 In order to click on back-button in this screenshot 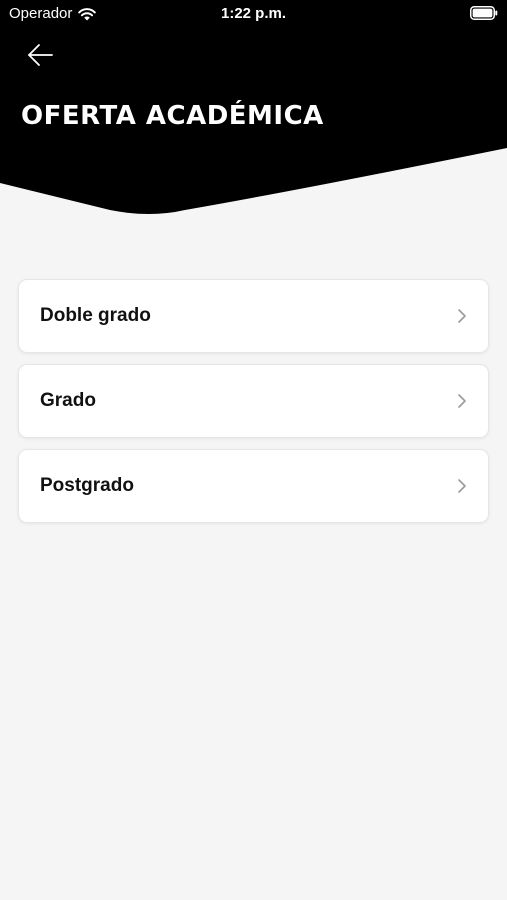, I will do `click(40, 55)`.